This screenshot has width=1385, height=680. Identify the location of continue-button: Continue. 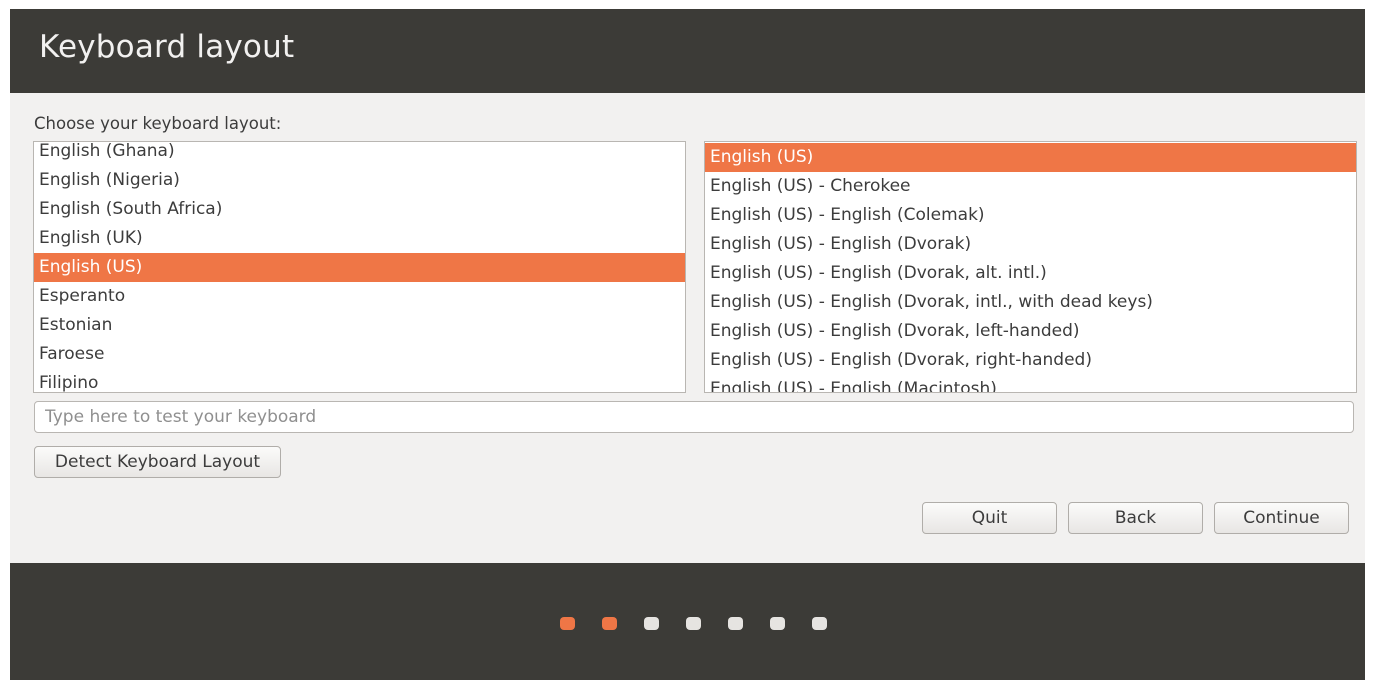
(1281, 518).